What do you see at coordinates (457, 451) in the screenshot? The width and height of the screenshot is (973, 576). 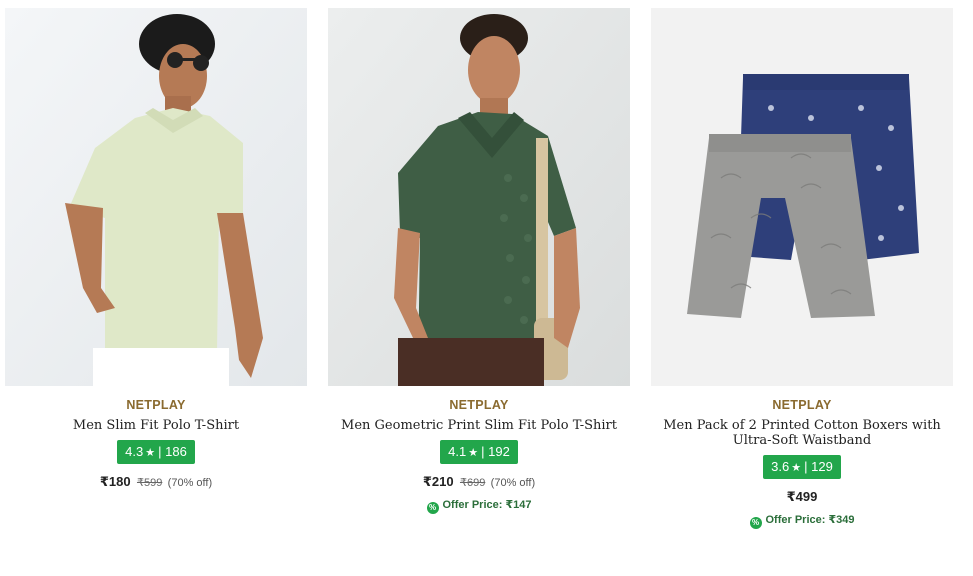 I see `rating-value: 4.1` at bounding box center [457, 451].